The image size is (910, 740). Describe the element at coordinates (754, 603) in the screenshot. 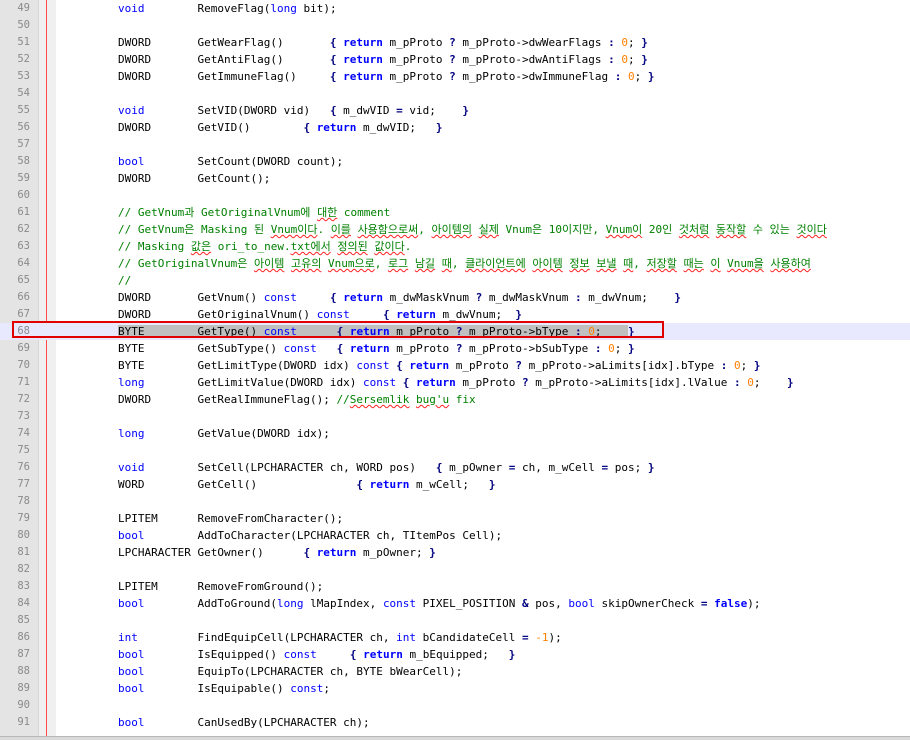

I see `code-token: );` at that location.